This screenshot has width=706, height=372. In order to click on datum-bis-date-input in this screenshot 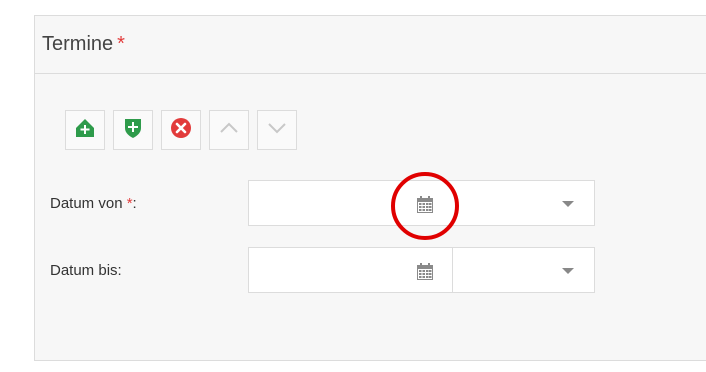, I will do `click(350, 270)`.